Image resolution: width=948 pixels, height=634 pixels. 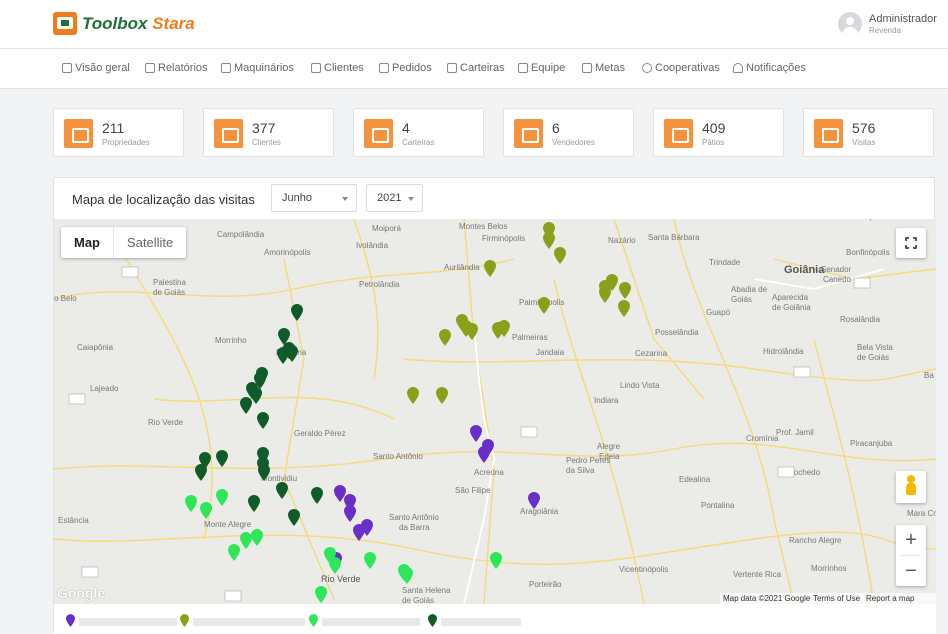 What do you see at coordinates (169, 282) in the screenshot?
I see `svg-text: Palestina` at bounding box center [169, 282].